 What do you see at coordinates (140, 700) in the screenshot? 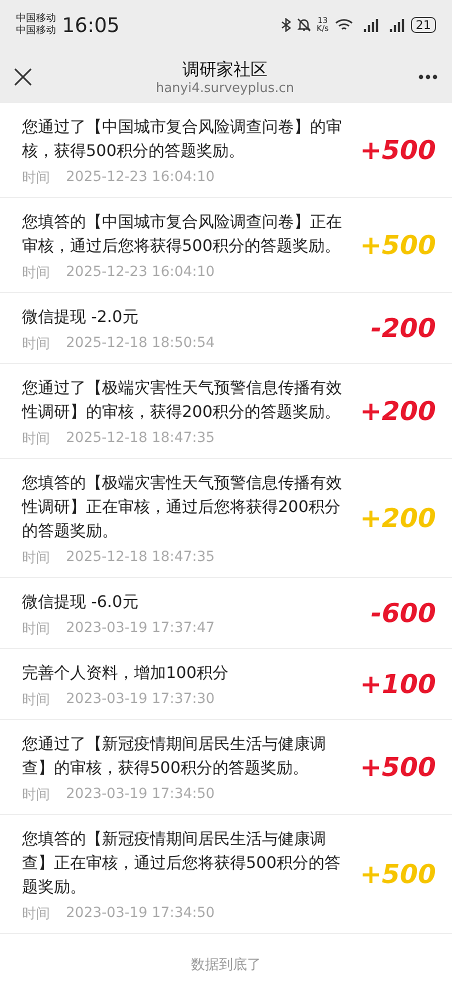
I see `record-time: 2023-03-19 17:37:30` at bounding box center [140, 700].